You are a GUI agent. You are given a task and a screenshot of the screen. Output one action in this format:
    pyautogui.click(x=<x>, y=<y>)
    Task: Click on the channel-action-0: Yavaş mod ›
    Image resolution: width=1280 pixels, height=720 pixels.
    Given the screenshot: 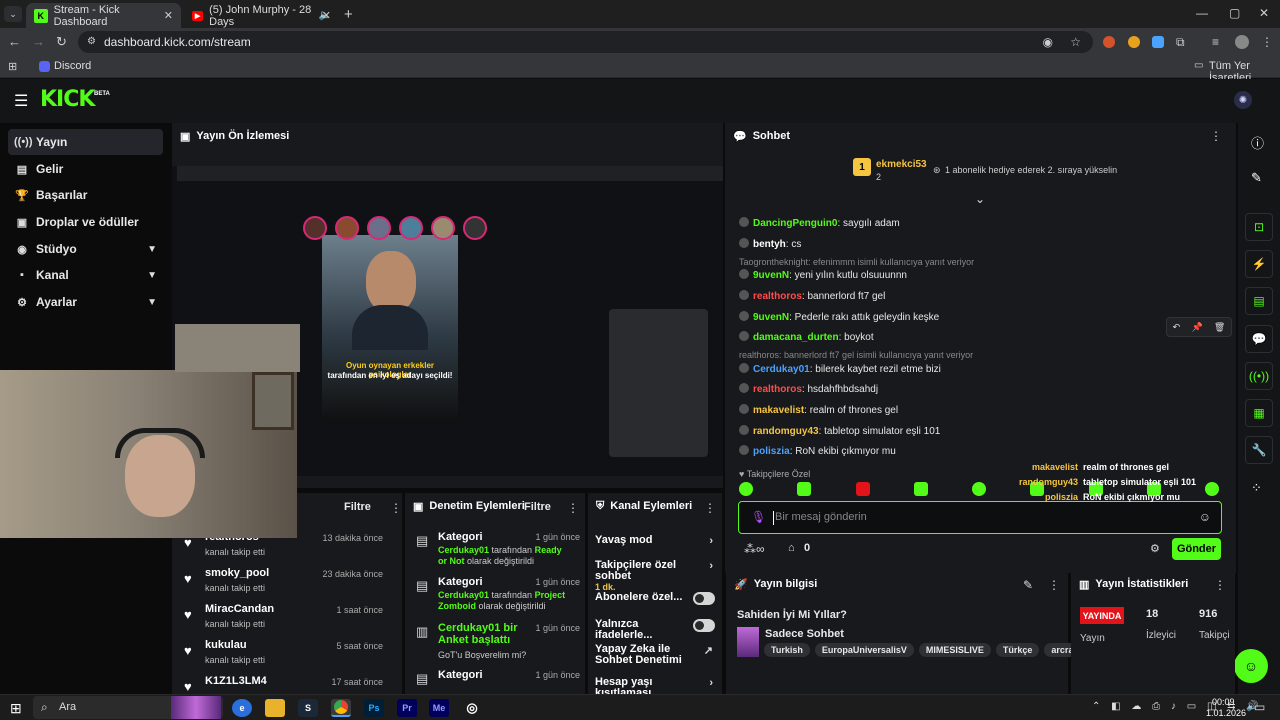 What is the action you would take?
    pyautogui.click(x=656, y=546)
    